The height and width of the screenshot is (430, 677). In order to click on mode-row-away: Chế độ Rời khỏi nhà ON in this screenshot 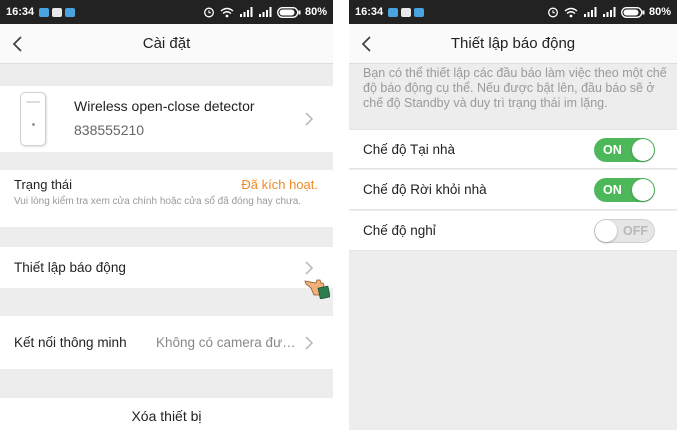, I will do `click(513, 190)`.